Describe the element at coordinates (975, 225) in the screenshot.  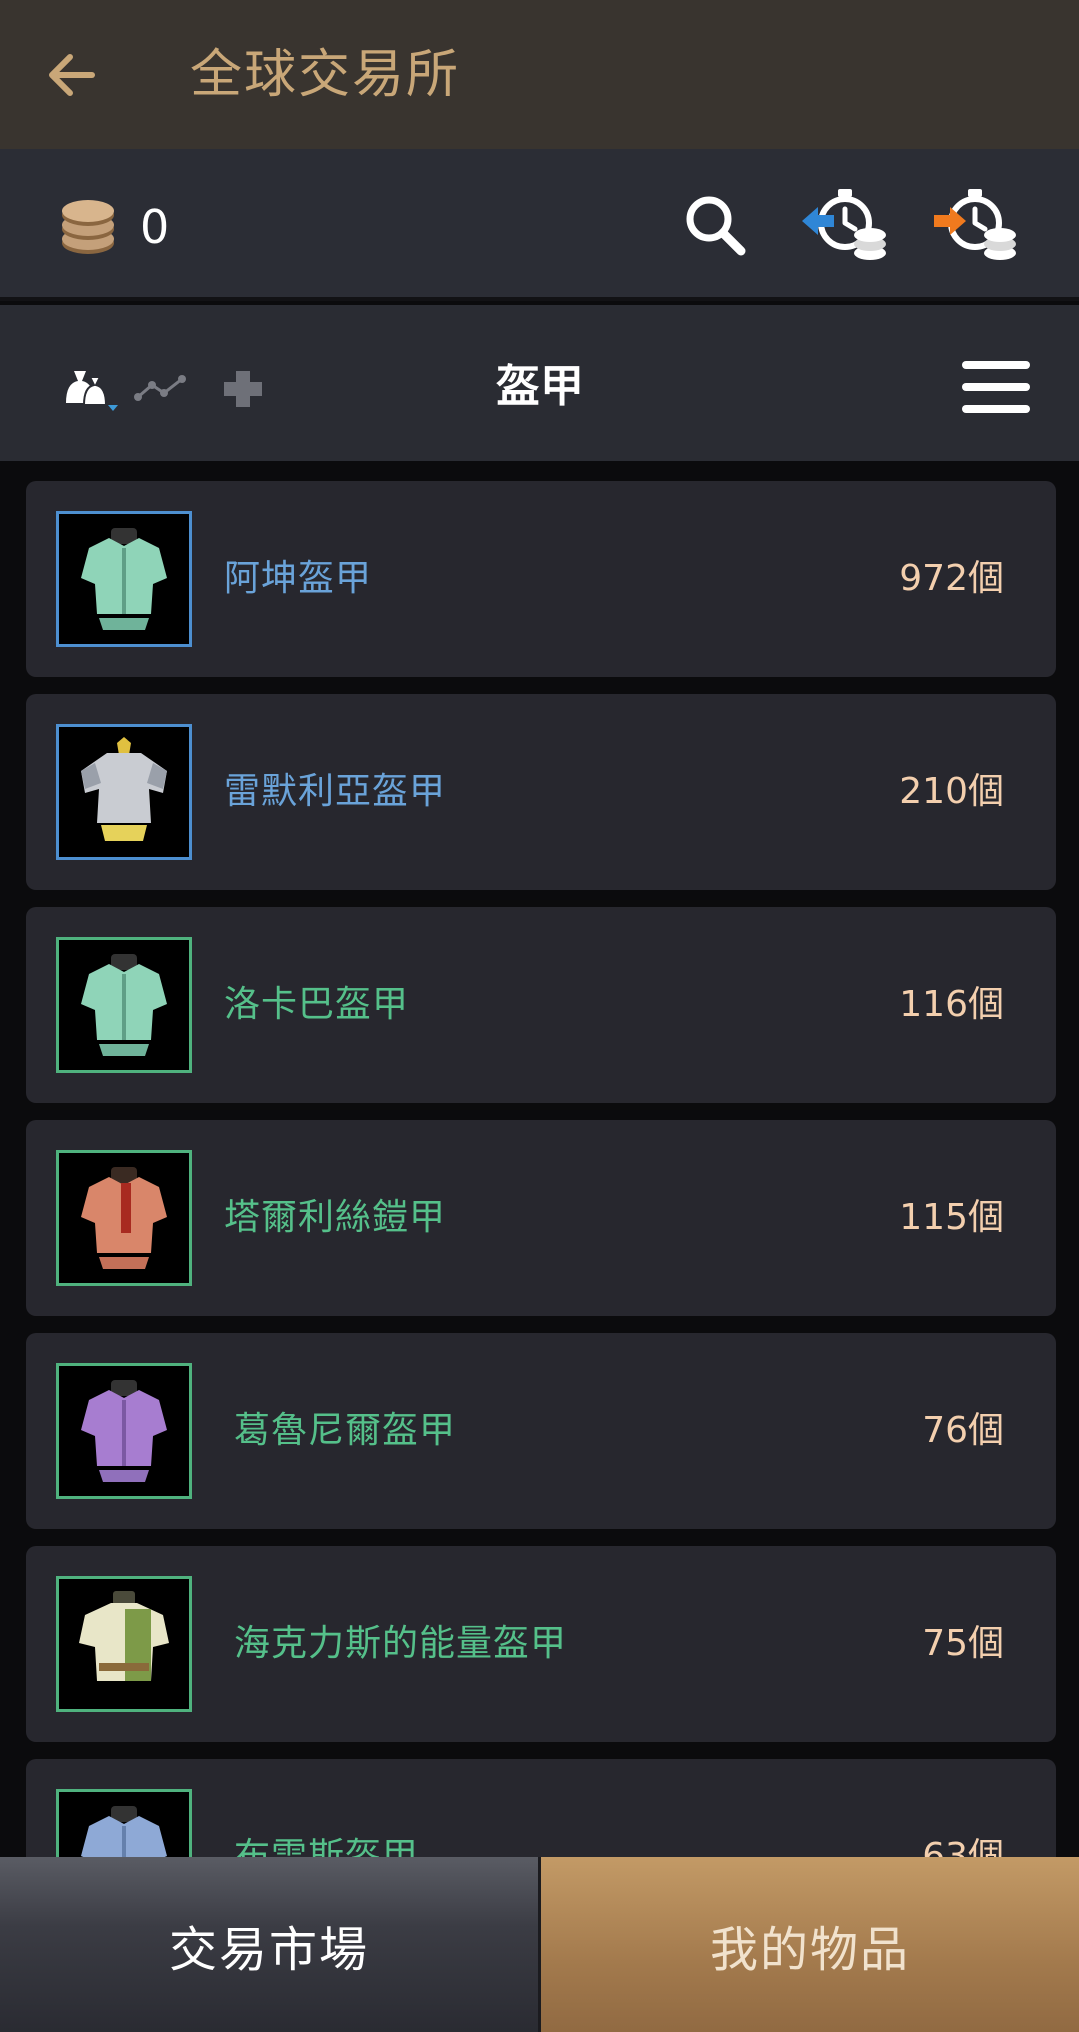
I see `sell-history-icon` at that location.